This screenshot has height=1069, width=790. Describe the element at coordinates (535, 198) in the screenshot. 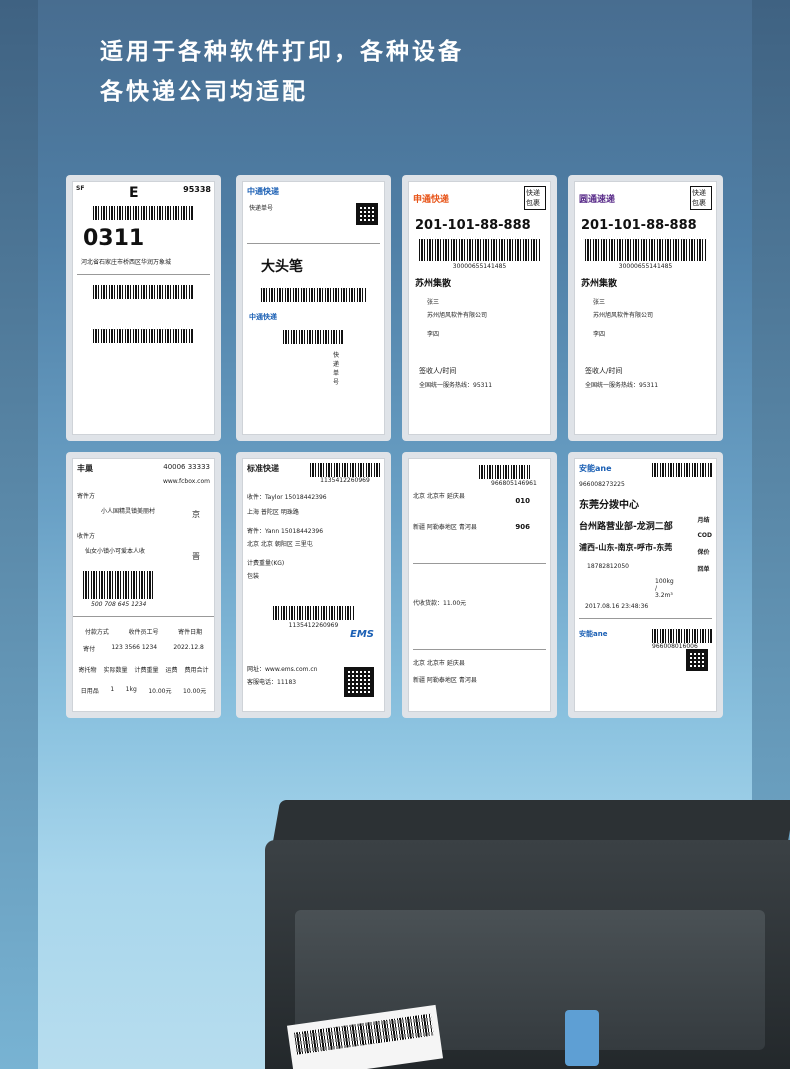

I see `sto-badge: 快递包裹` at that location.